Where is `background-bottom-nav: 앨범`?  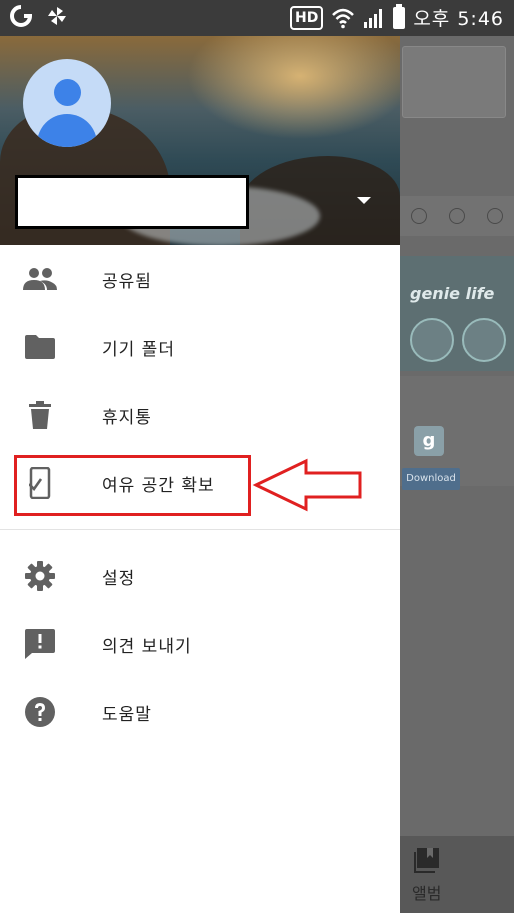 background-bottom-nav: 앨범 is located at coordinates (457, 874).